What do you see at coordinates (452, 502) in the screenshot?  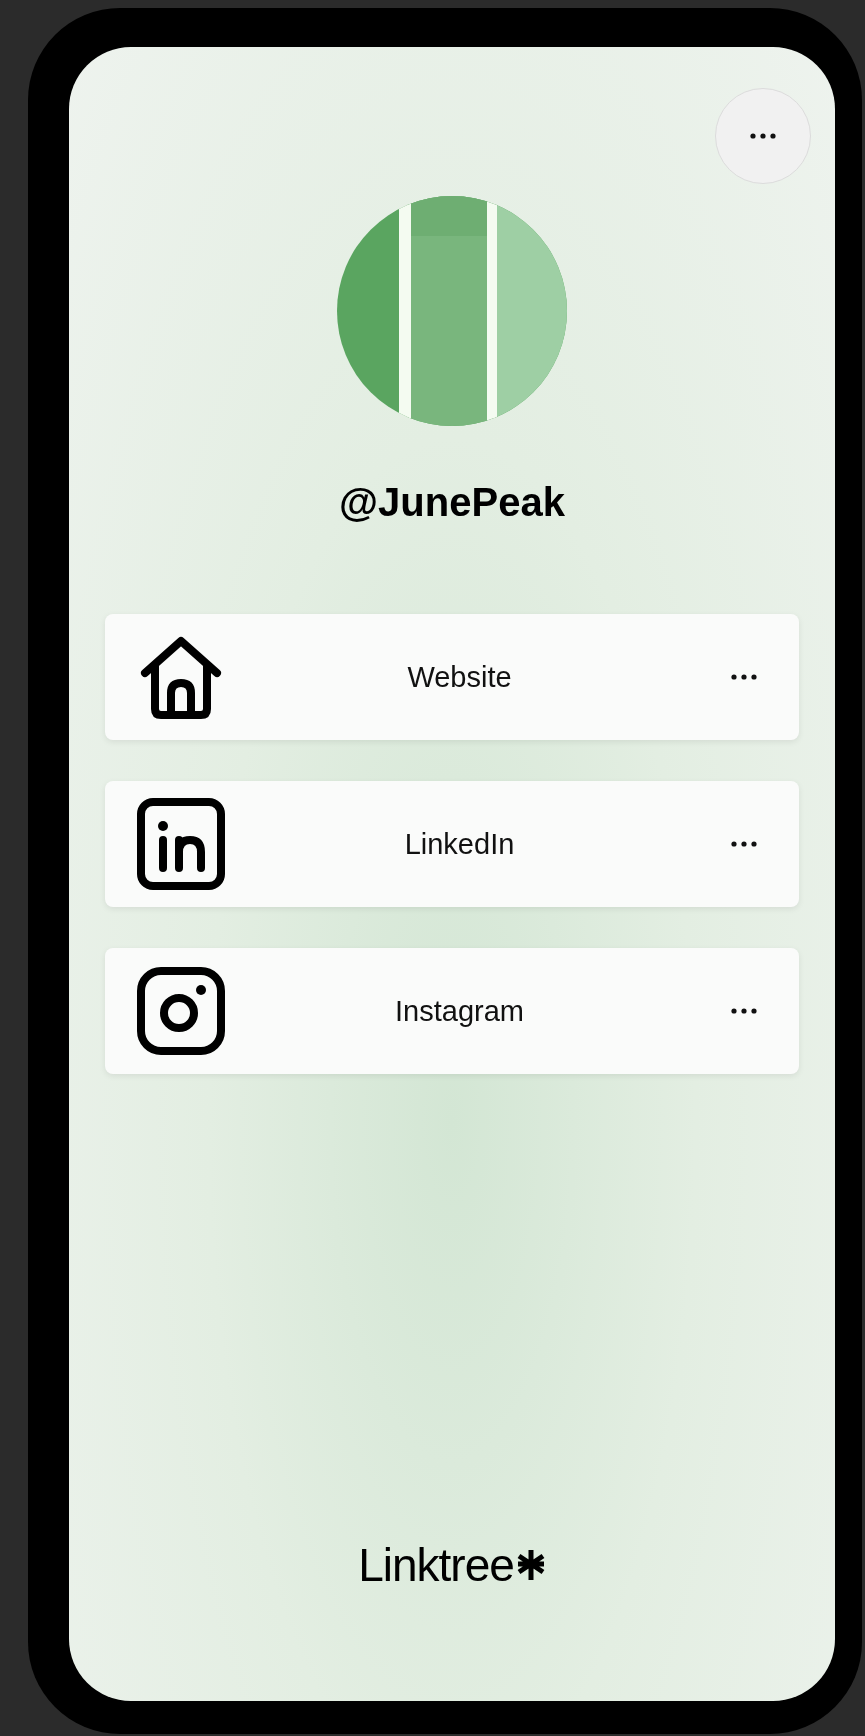 I see `username: @JunePeak` at bounding box center [452, 502].